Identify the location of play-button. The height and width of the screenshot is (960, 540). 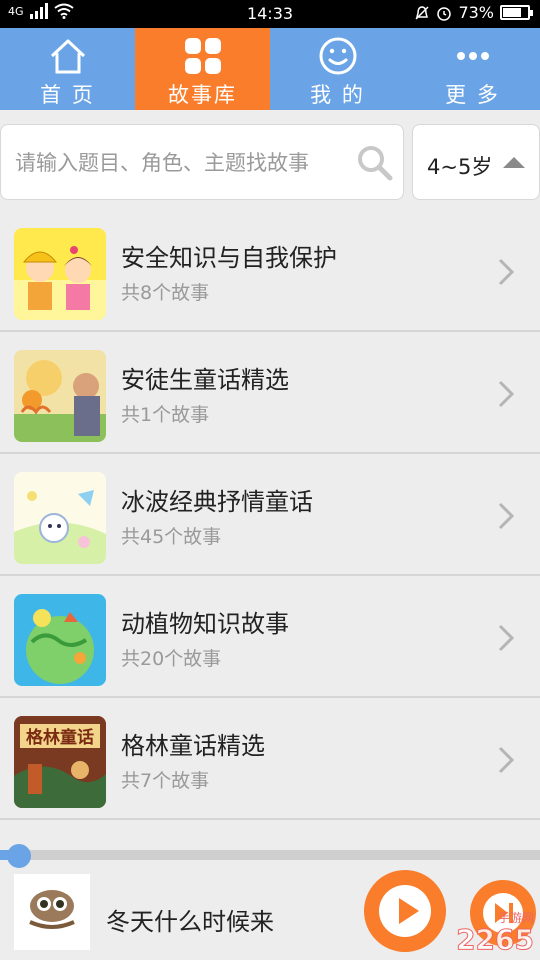
(405, 911).